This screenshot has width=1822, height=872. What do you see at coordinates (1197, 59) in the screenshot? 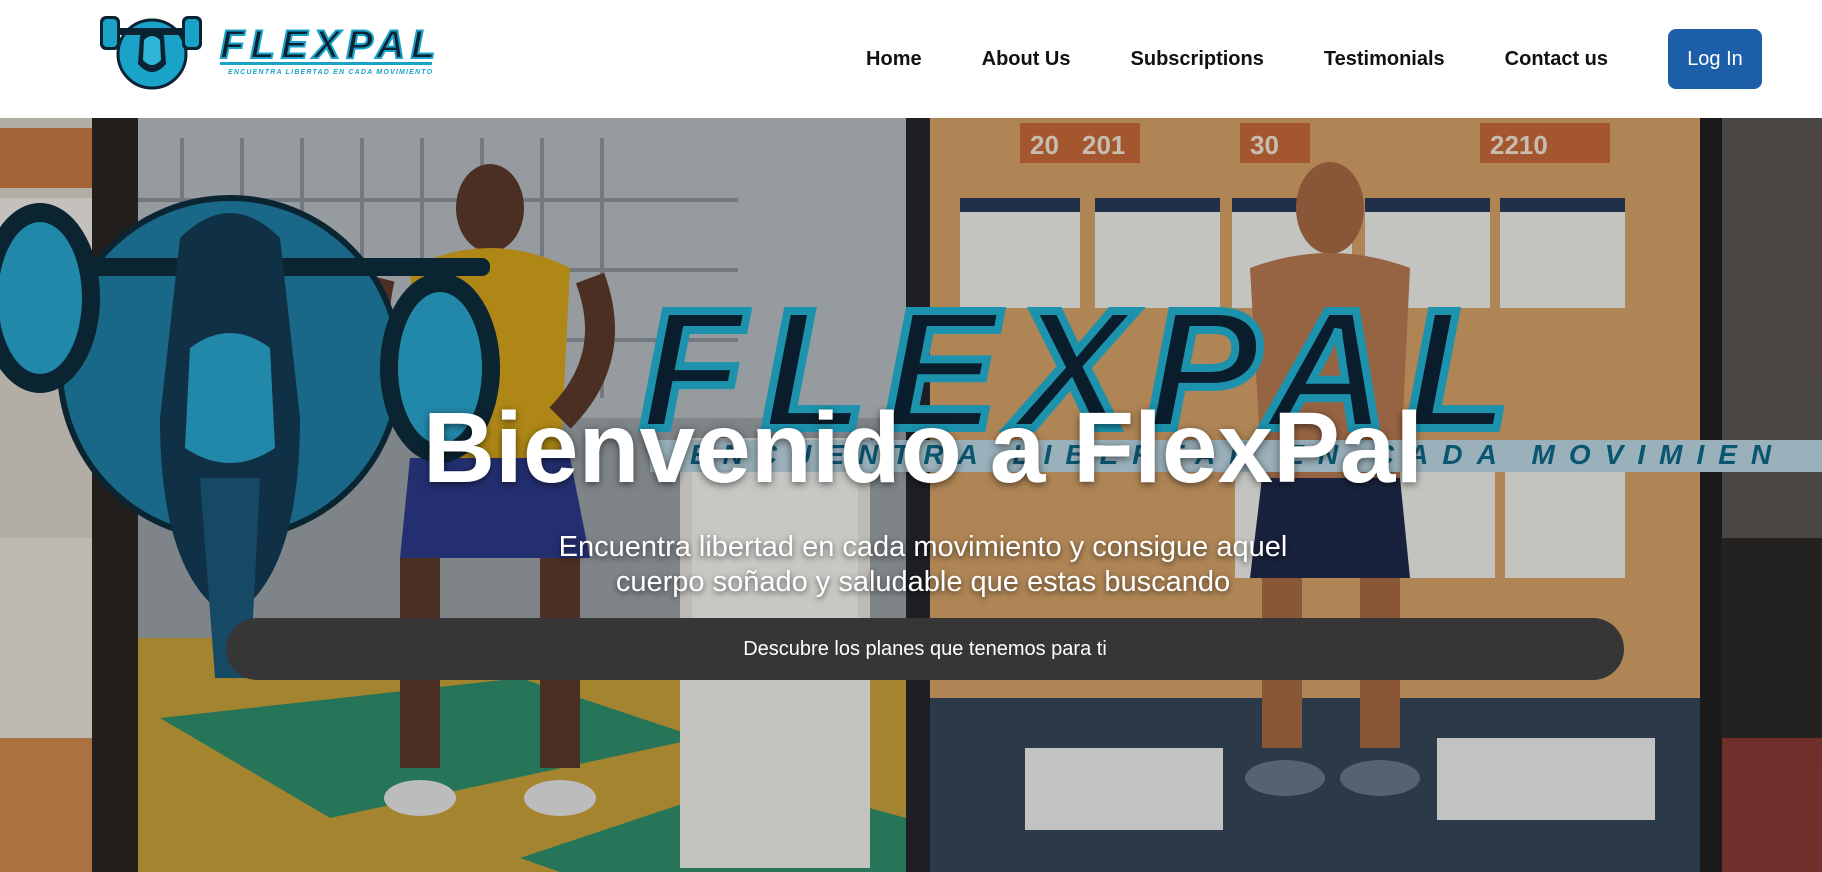
I see `nav-subscriptions: Subscriptions` at bounding box center [1197, 59].